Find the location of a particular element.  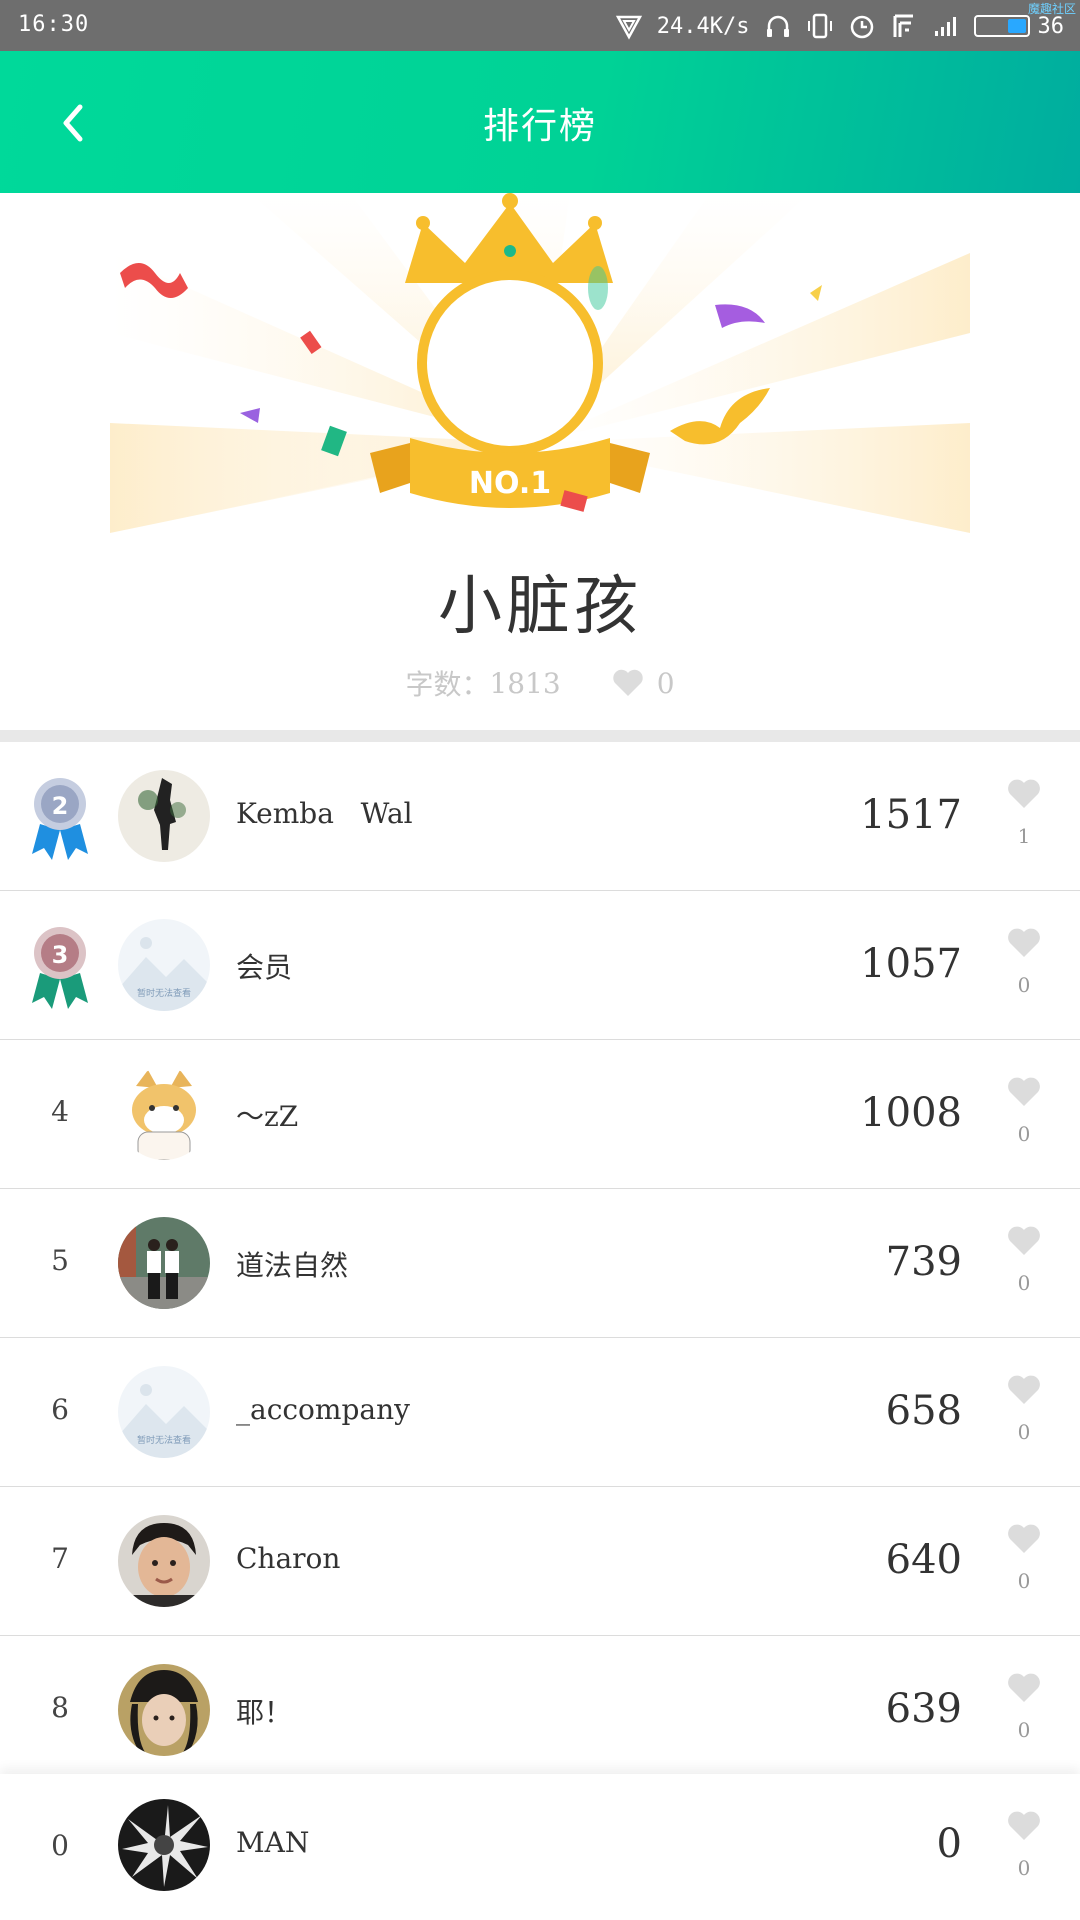

username: Charon is located at coordinates (288, 1558).